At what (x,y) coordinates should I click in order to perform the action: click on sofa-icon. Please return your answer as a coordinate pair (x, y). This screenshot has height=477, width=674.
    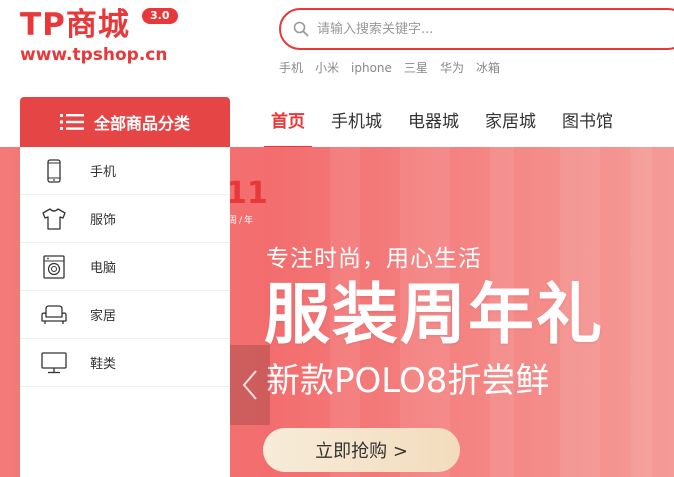
    Looking at the image, I should click on (54, 315).